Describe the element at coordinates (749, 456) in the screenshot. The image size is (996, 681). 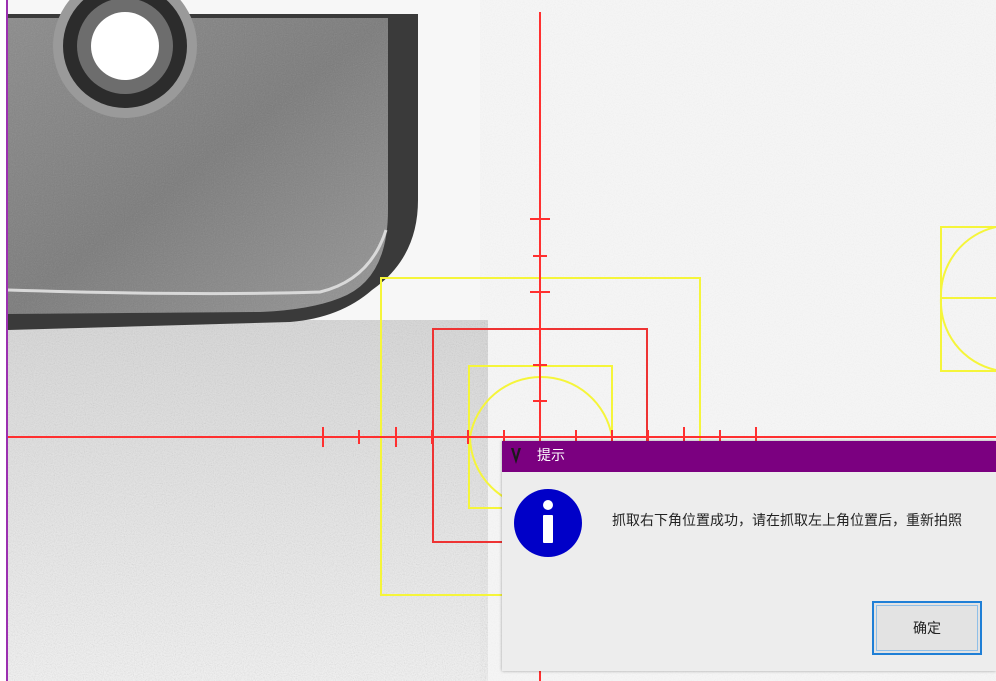
I see `dialog-titlebar: 提示` at that location.